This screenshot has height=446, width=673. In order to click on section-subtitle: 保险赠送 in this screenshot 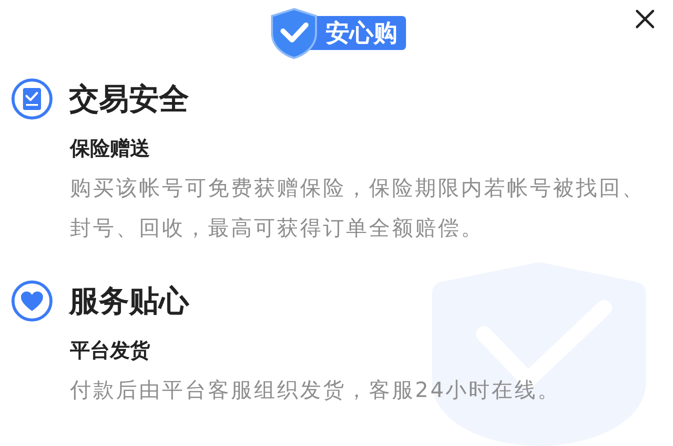, I will do `click(110, 148)`.